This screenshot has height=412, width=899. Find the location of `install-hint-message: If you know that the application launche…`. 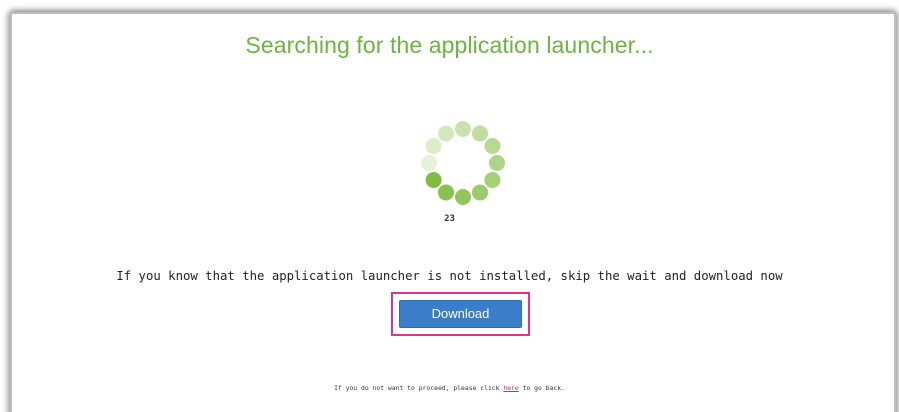

install-hint-message: If you know that the application launche… is located at coordinates (449, 276).